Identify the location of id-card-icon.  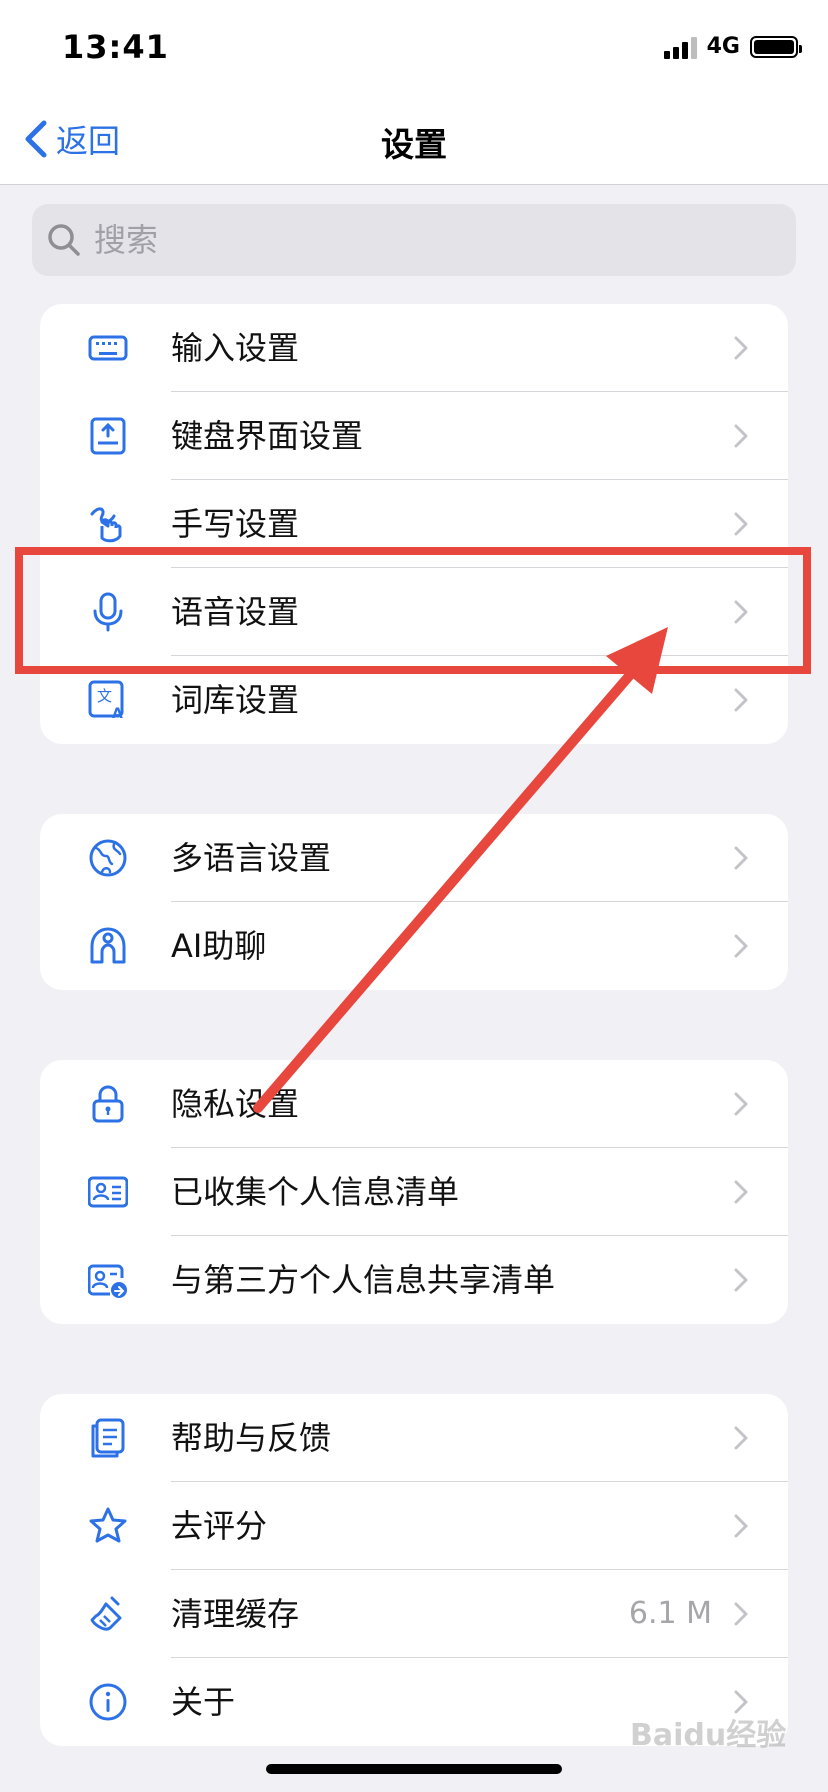
(108, 1192).